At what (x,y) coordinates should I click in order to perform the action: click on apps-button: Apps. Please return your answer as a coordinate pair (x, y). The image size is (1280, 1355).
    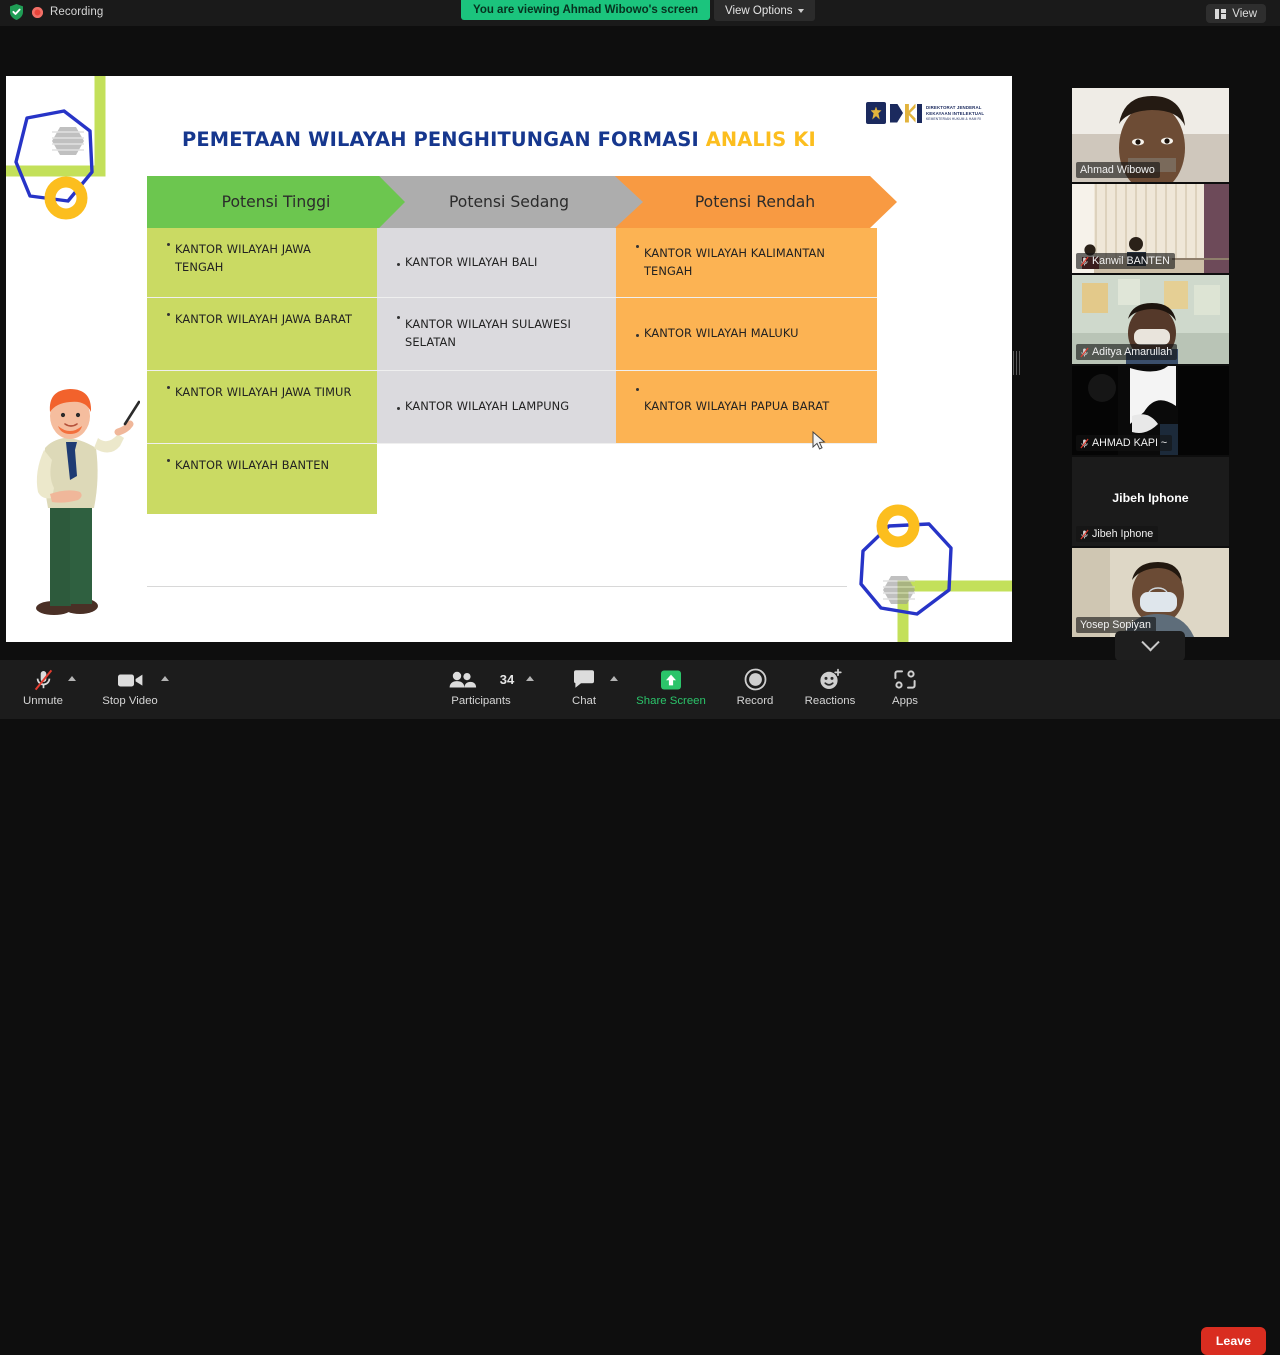
    Looking at the image, I should click on (905, 687).